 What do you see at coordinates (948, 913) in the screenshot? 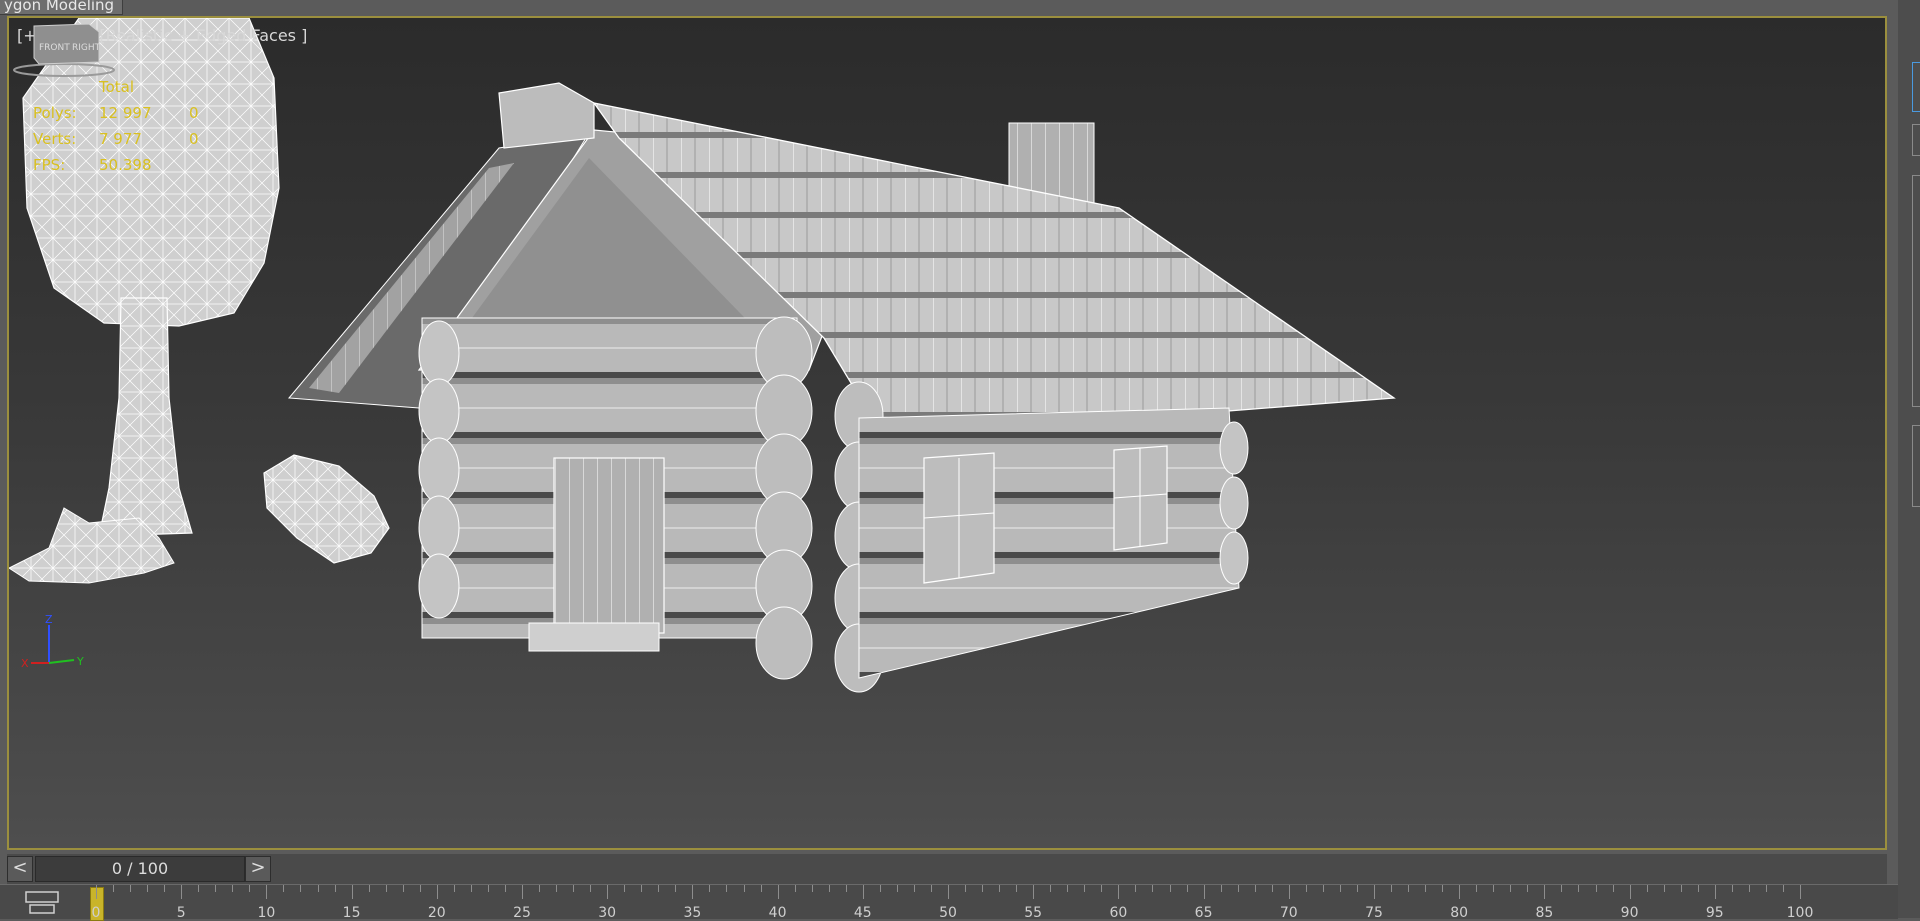
I see `ruler-tick-label: 50` at bounding box center [948, 913].